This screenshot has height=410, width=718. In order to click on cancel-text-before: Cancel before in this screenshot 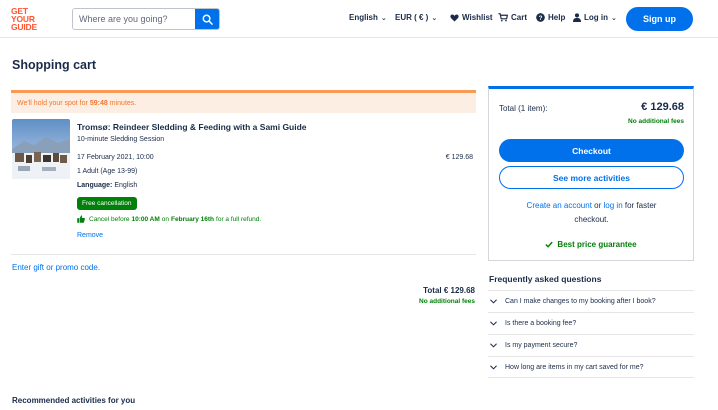, I will do `click(109, 219)`.